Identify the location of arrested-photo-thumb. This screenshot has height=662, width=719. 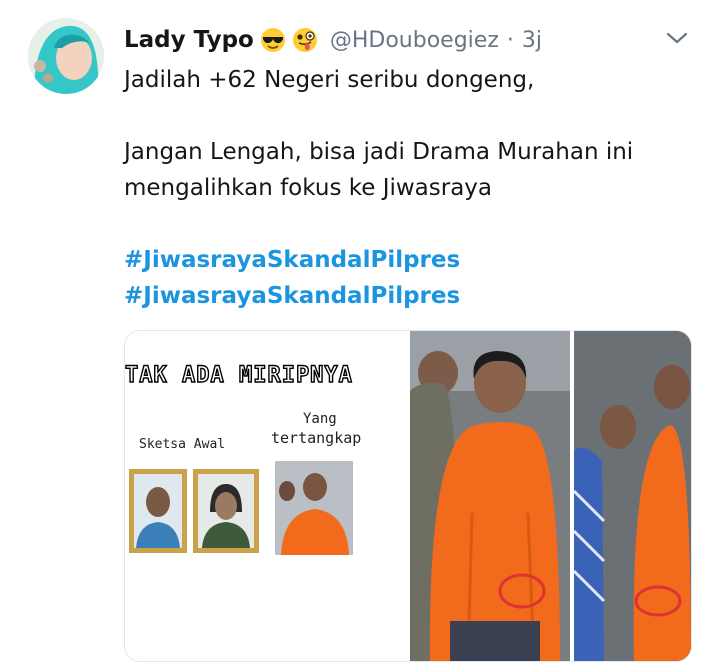
(314, 508).